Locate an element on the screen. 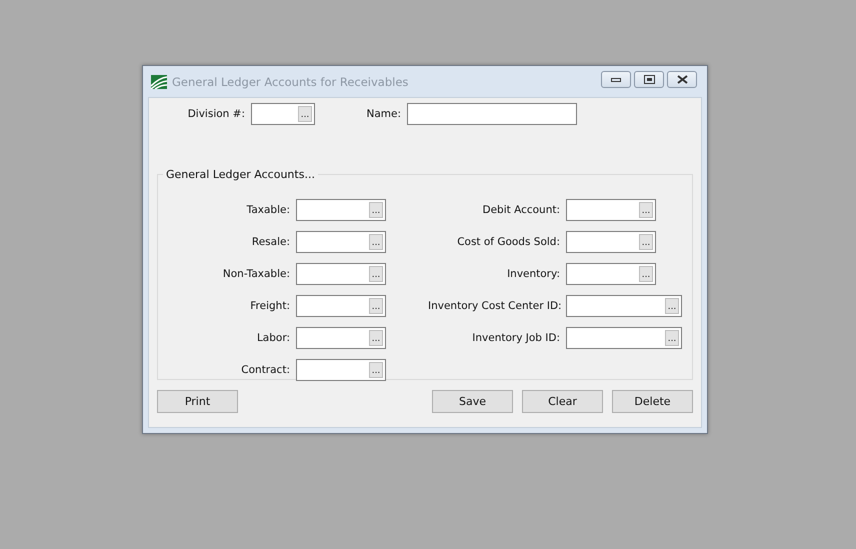 This screenshot has width=856, height=549. field-label: Debit Account: is located at coordinates (521, 210).